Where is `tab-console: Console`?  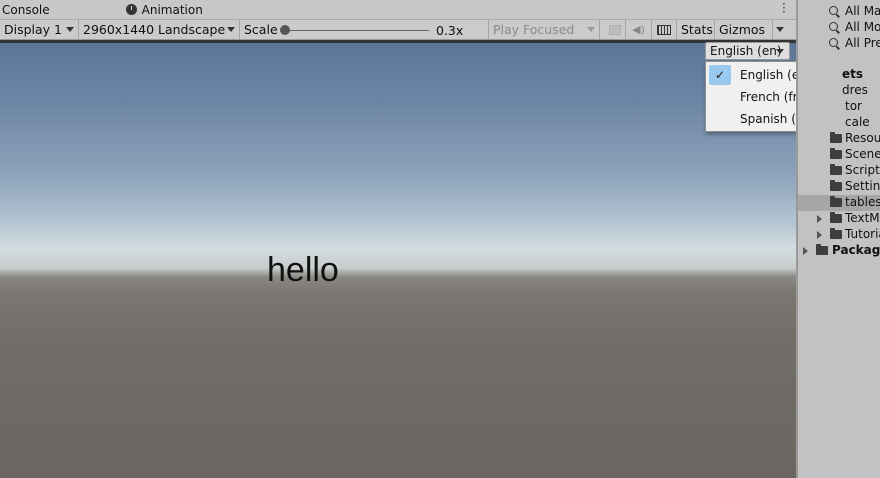
tab-console: Console is located at coordinates (28, 9).